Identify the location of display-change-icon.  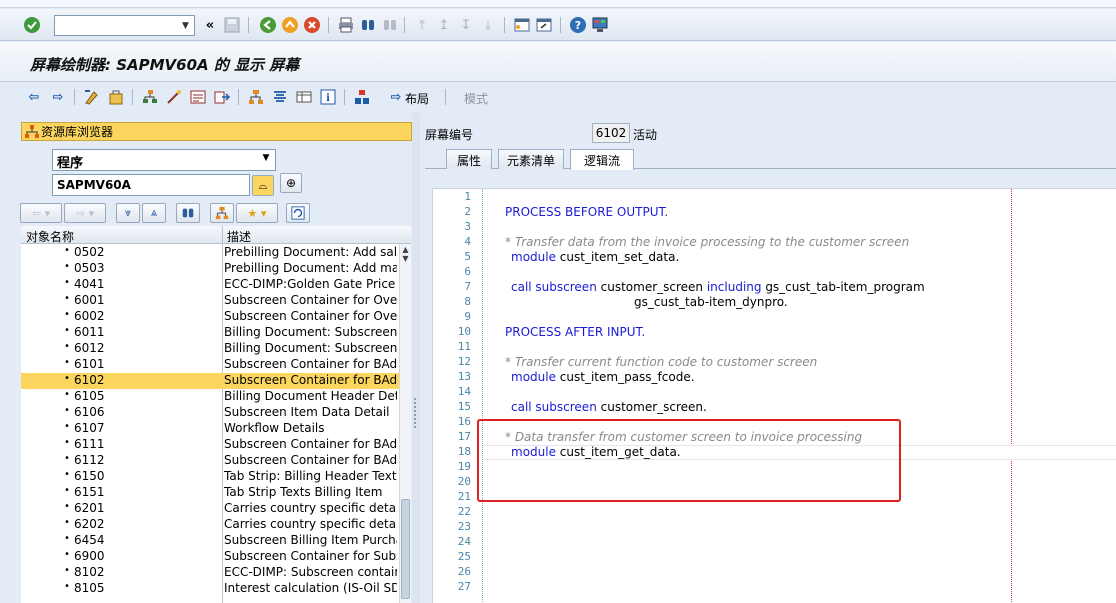
(92, 97).